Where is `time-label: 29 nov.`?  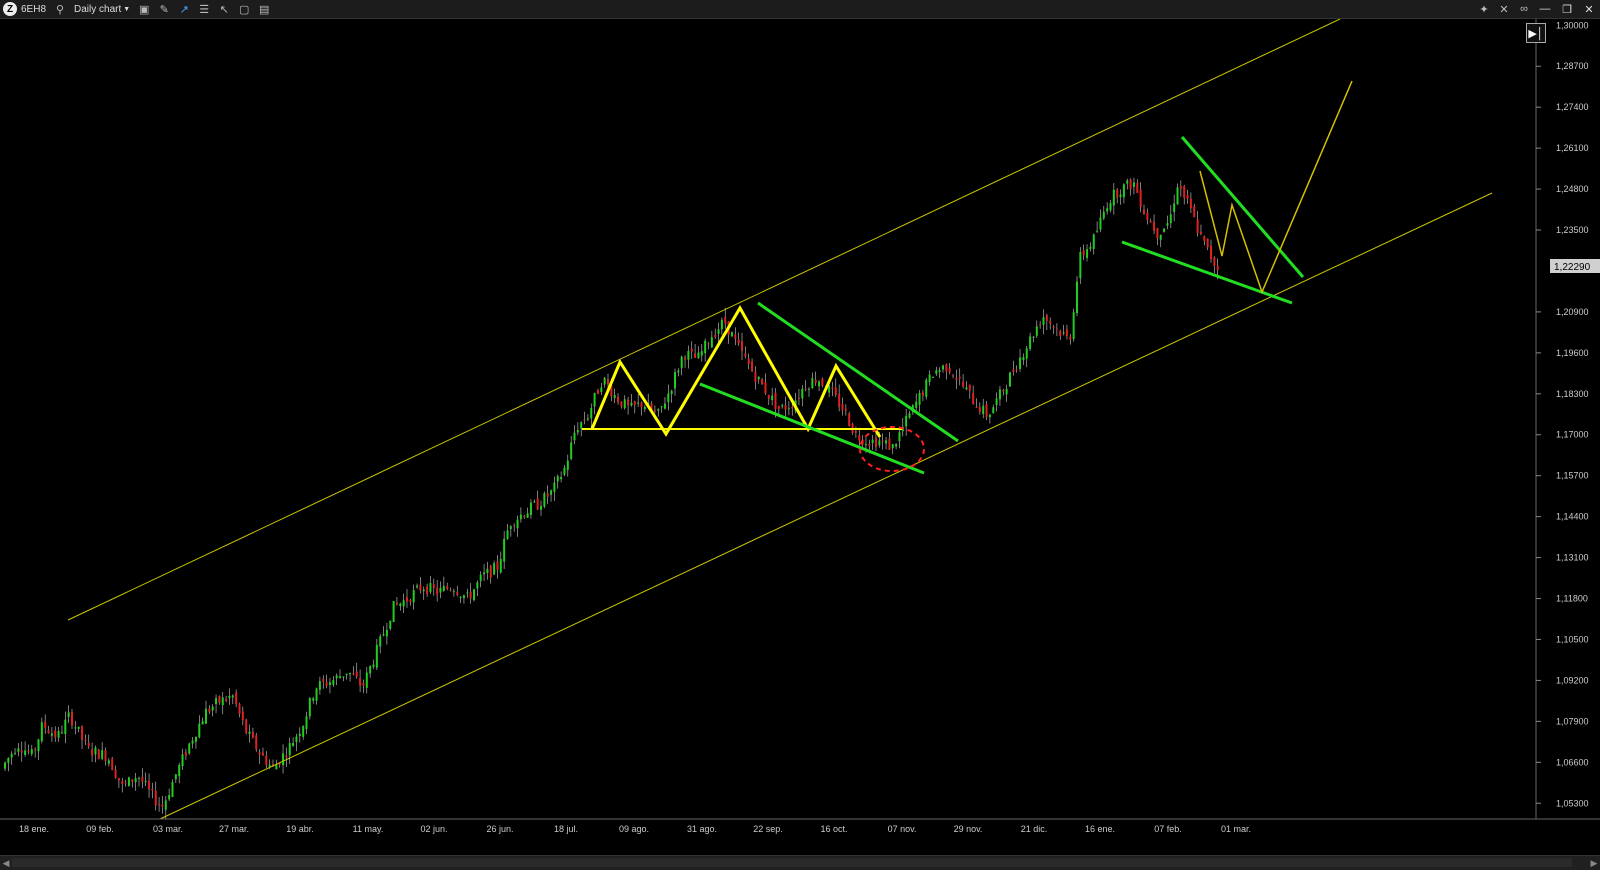
time-label: 29 nov. is located at coordinates (968, 829).